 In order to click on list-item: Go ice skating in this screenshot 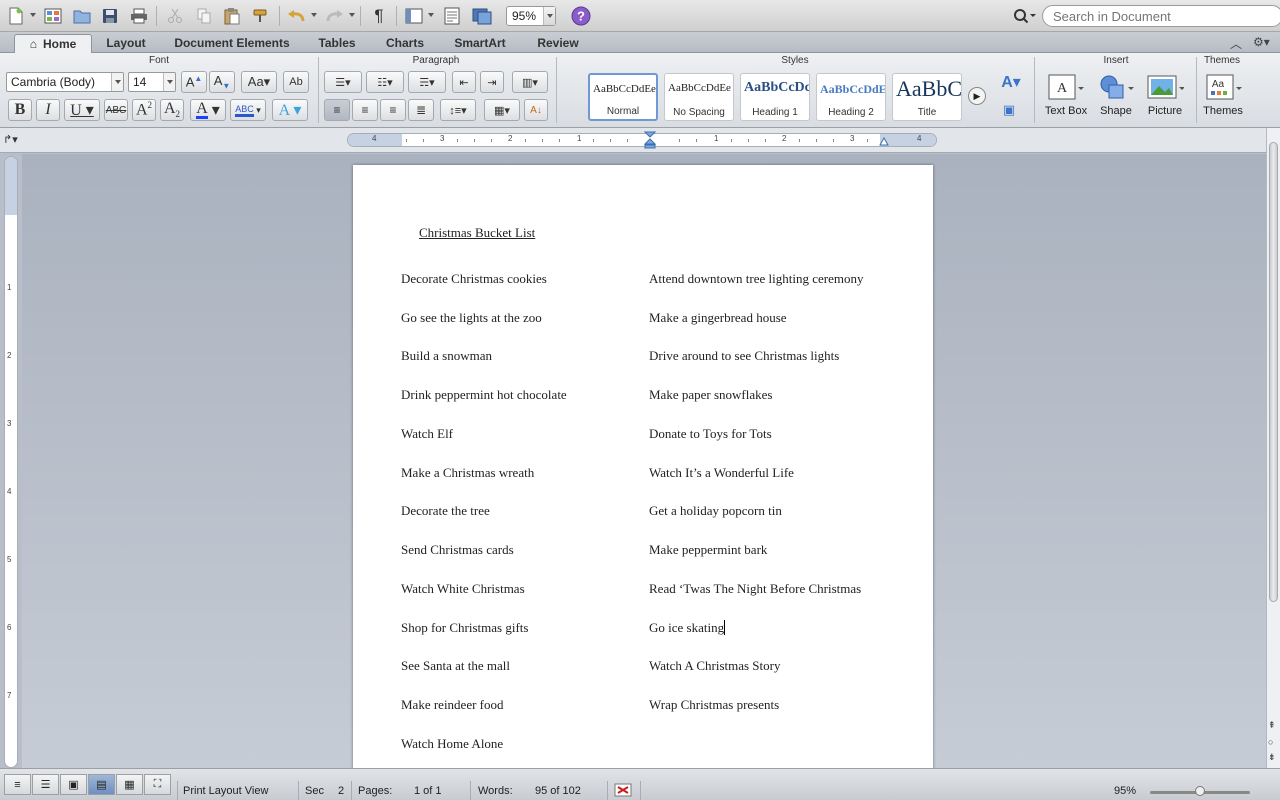, I will do `click(687, 628)`.